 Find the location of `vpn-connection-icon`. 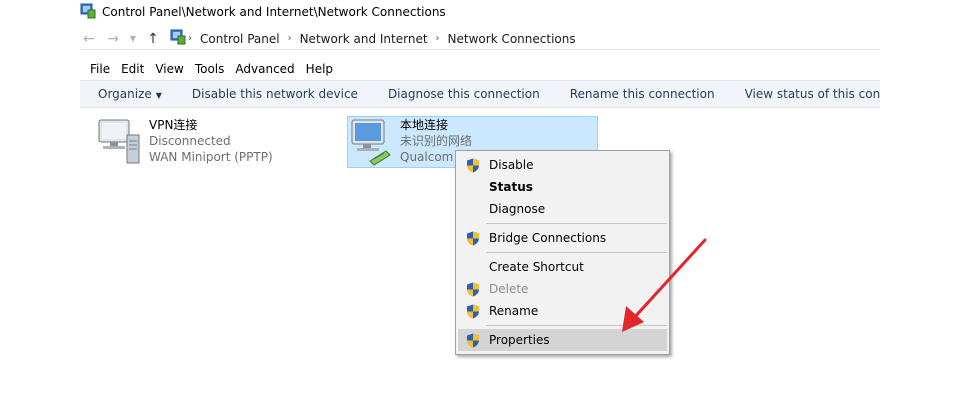

vpn-connection-icon is located at coordinates (120, 142).